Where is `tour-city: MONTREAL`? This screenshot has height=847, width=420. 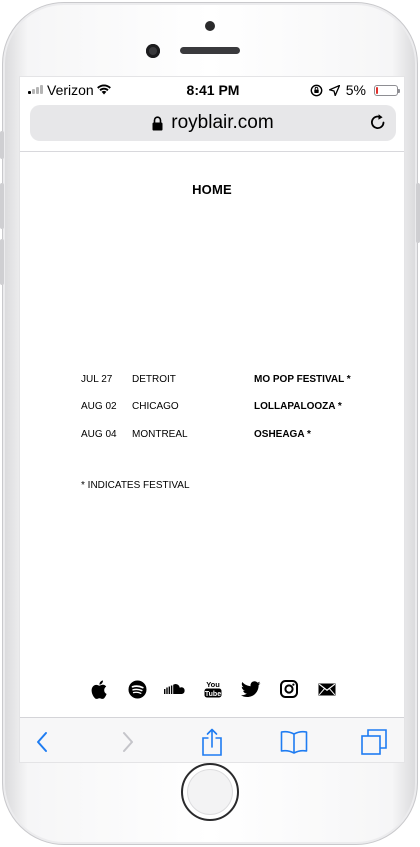 tour-city: MONTREAL is located at coordinates (160, 434).